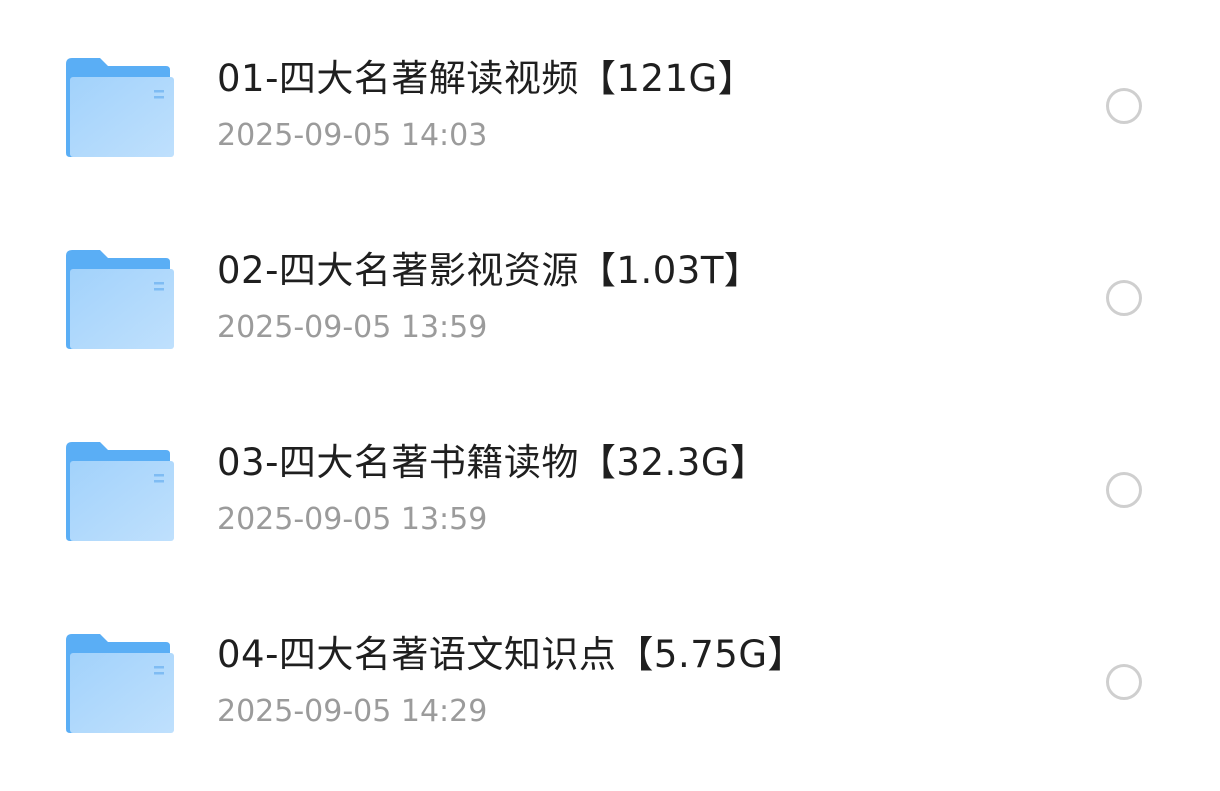  What do you see at coordinates (486, 78) in the screenshot?
I see `file-name: 01-四大名著解读视频【121G】` at bounding box center [486, 78].